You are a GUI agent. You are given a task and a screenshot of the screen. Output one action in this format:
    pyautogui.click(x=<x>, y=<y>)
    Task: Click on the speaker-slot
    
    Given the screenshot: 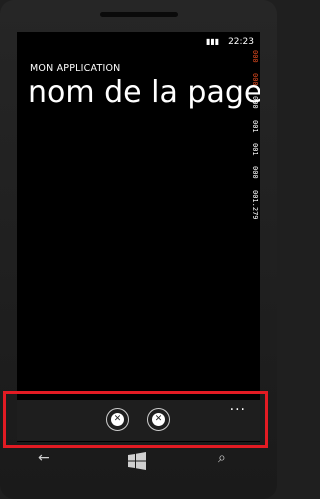 What is the action you would take?
    pyautogui.click(x=139, y=14)
    